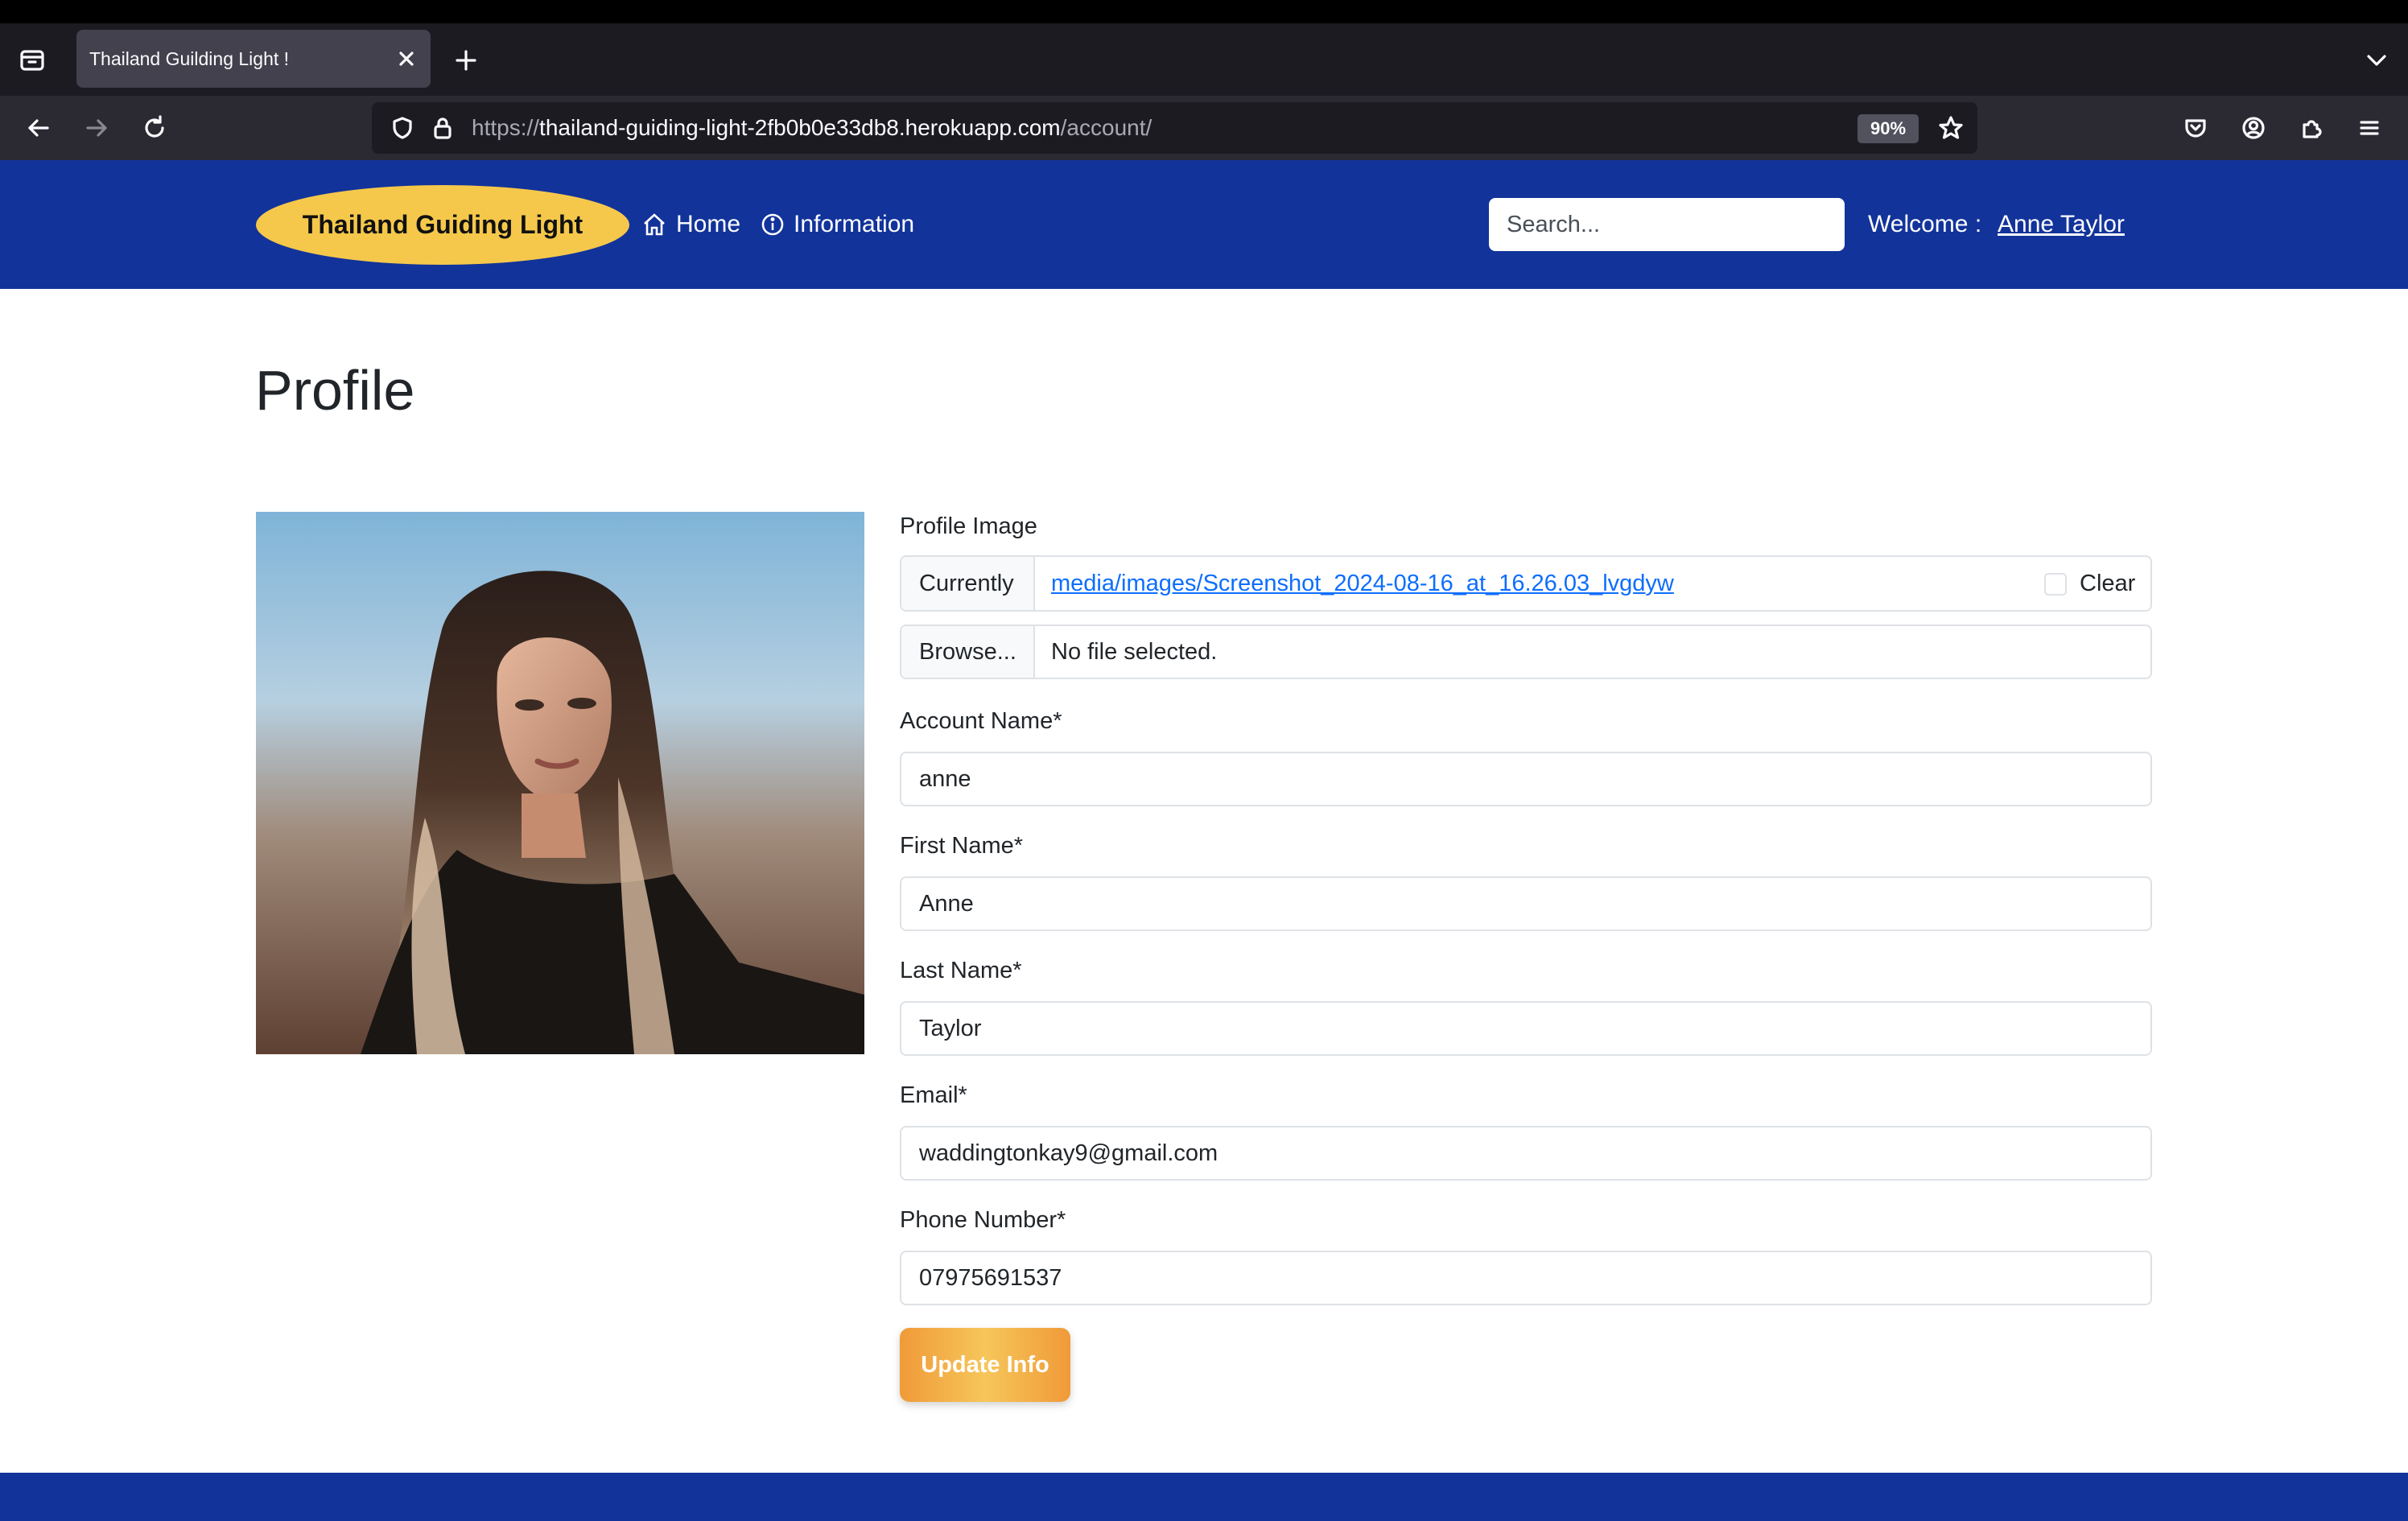 The height and width of the screenshot is (1521, 2408). I want to click on screen-top-strip, so click(1204, 11).